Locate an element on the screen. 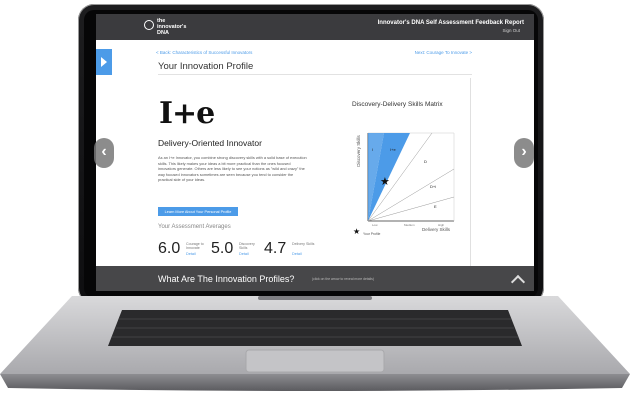 The height and width of the screenshot is (401, 630). side-menu-tab is located at coordinates (104, 62).